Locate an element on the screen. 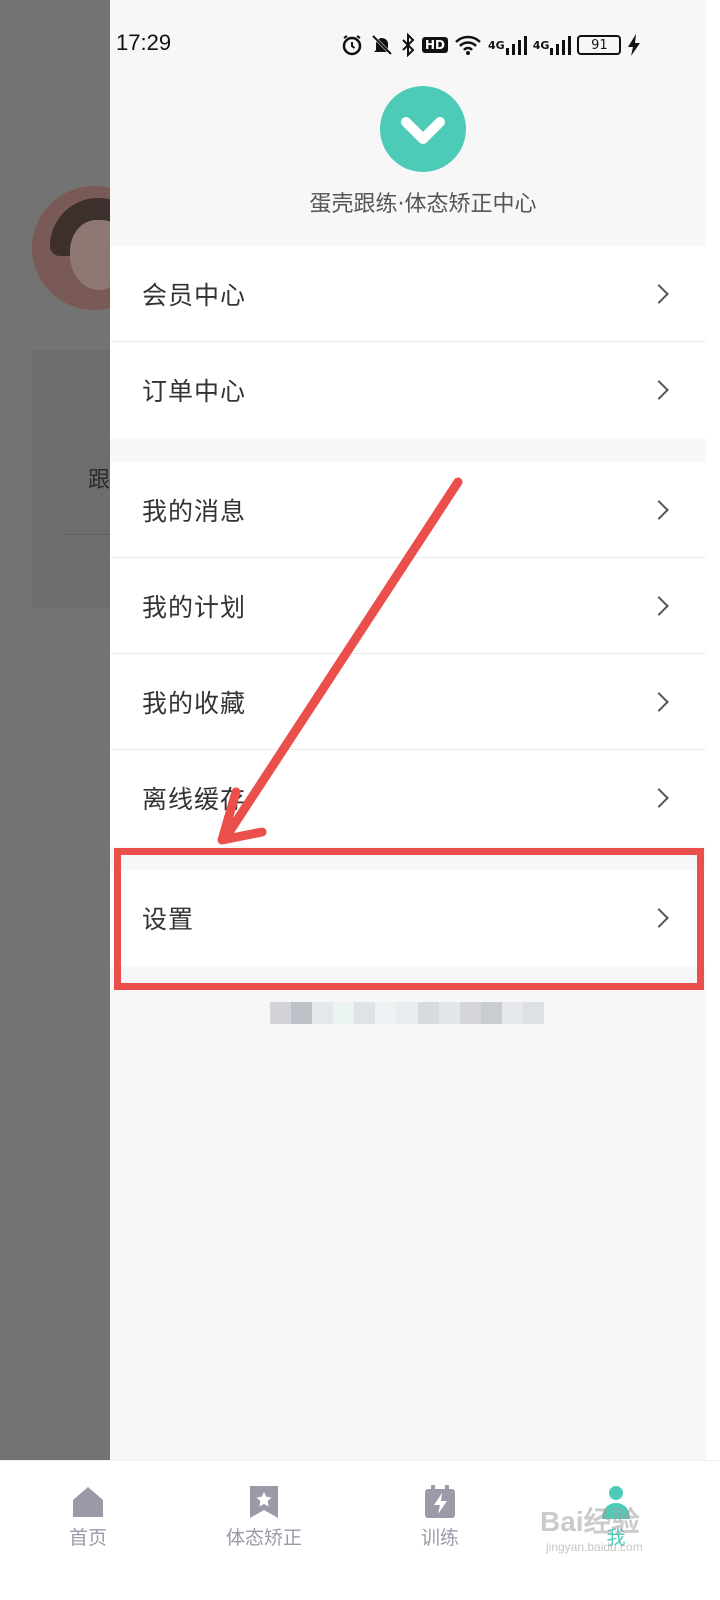 The image size is (720, 1600). menu-item-my-plan: 我的计划 is located at coordinates (408, 606).